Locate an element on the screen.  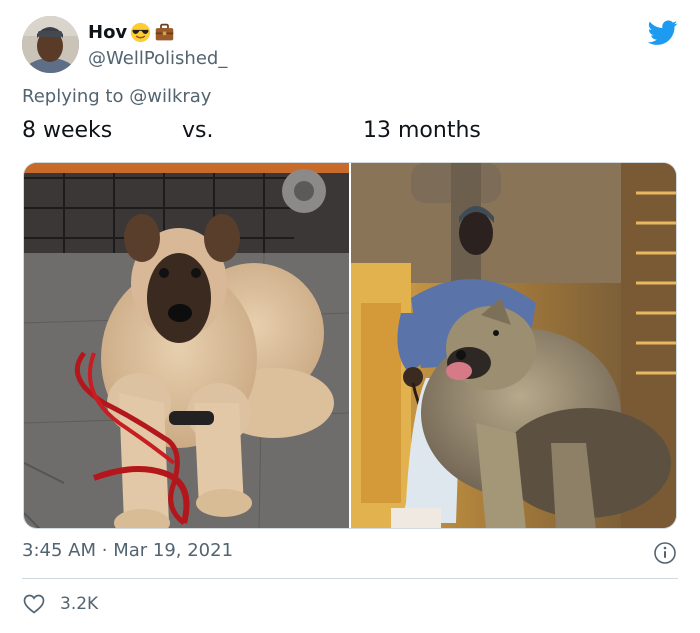
display-name: Hov is located at coordinates (107, 32).